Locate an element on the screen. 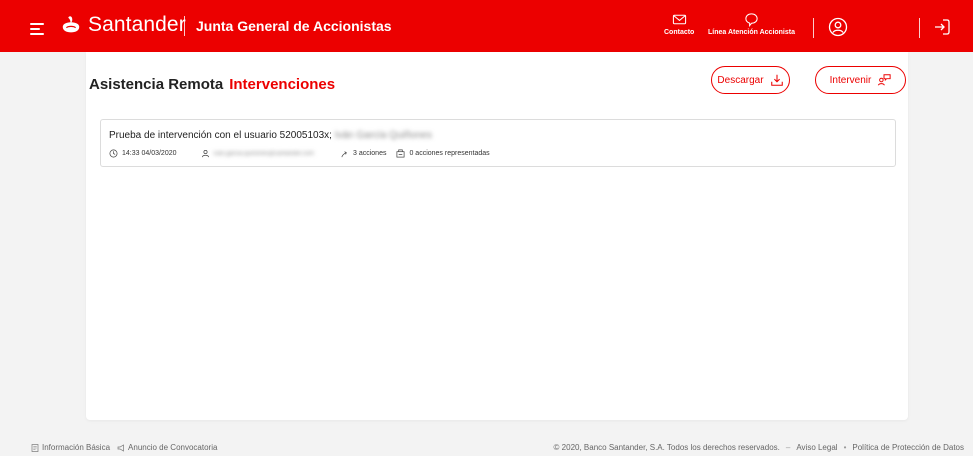  download-button: Descargar is located at coordinates (750, 80).